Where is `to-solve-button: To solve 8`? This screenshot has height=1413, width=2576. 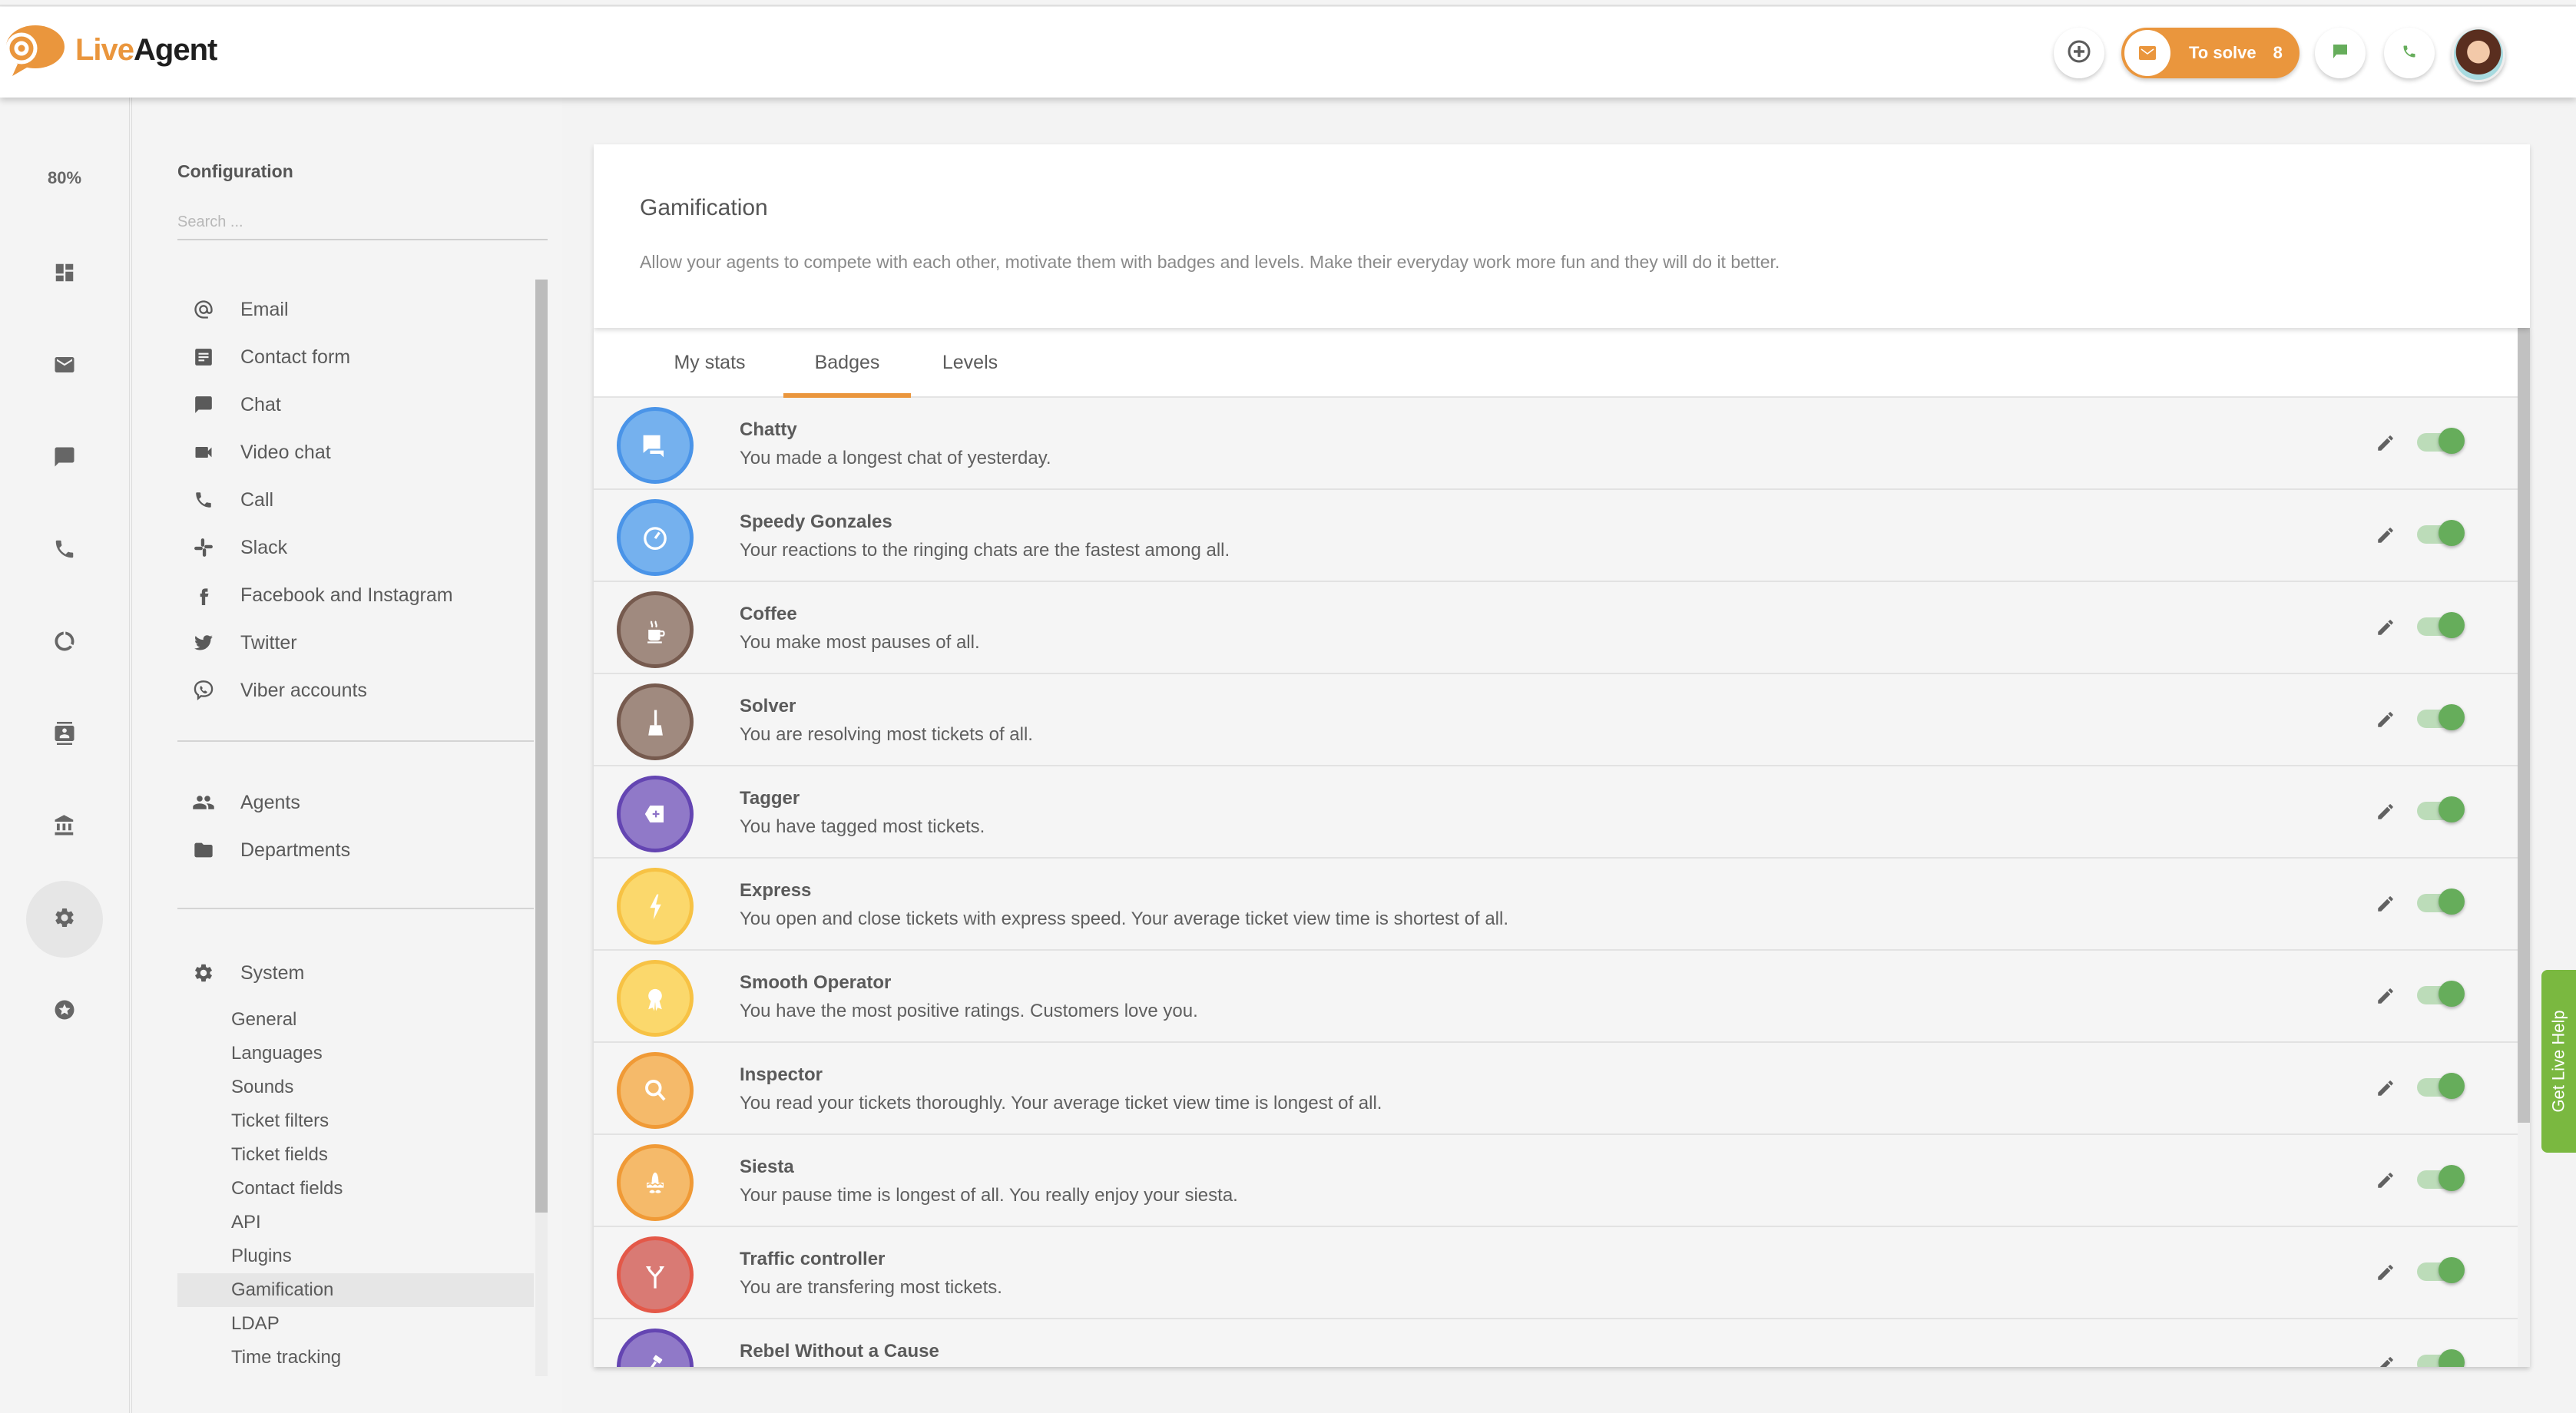
to-solve-button: To solve 8 is located at coordinates (2210, 53).